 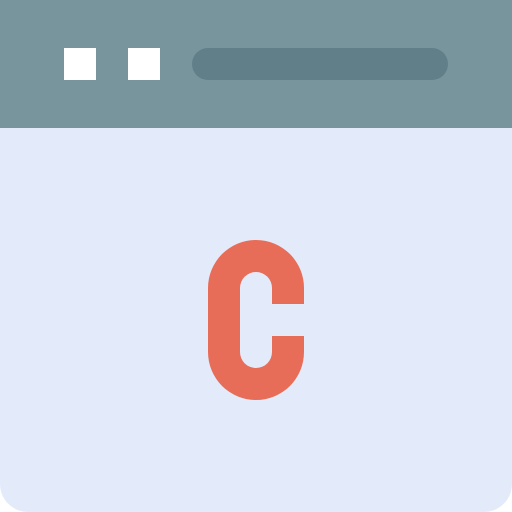 I want to click on letter-c-shape, so click(x=256, y=320).